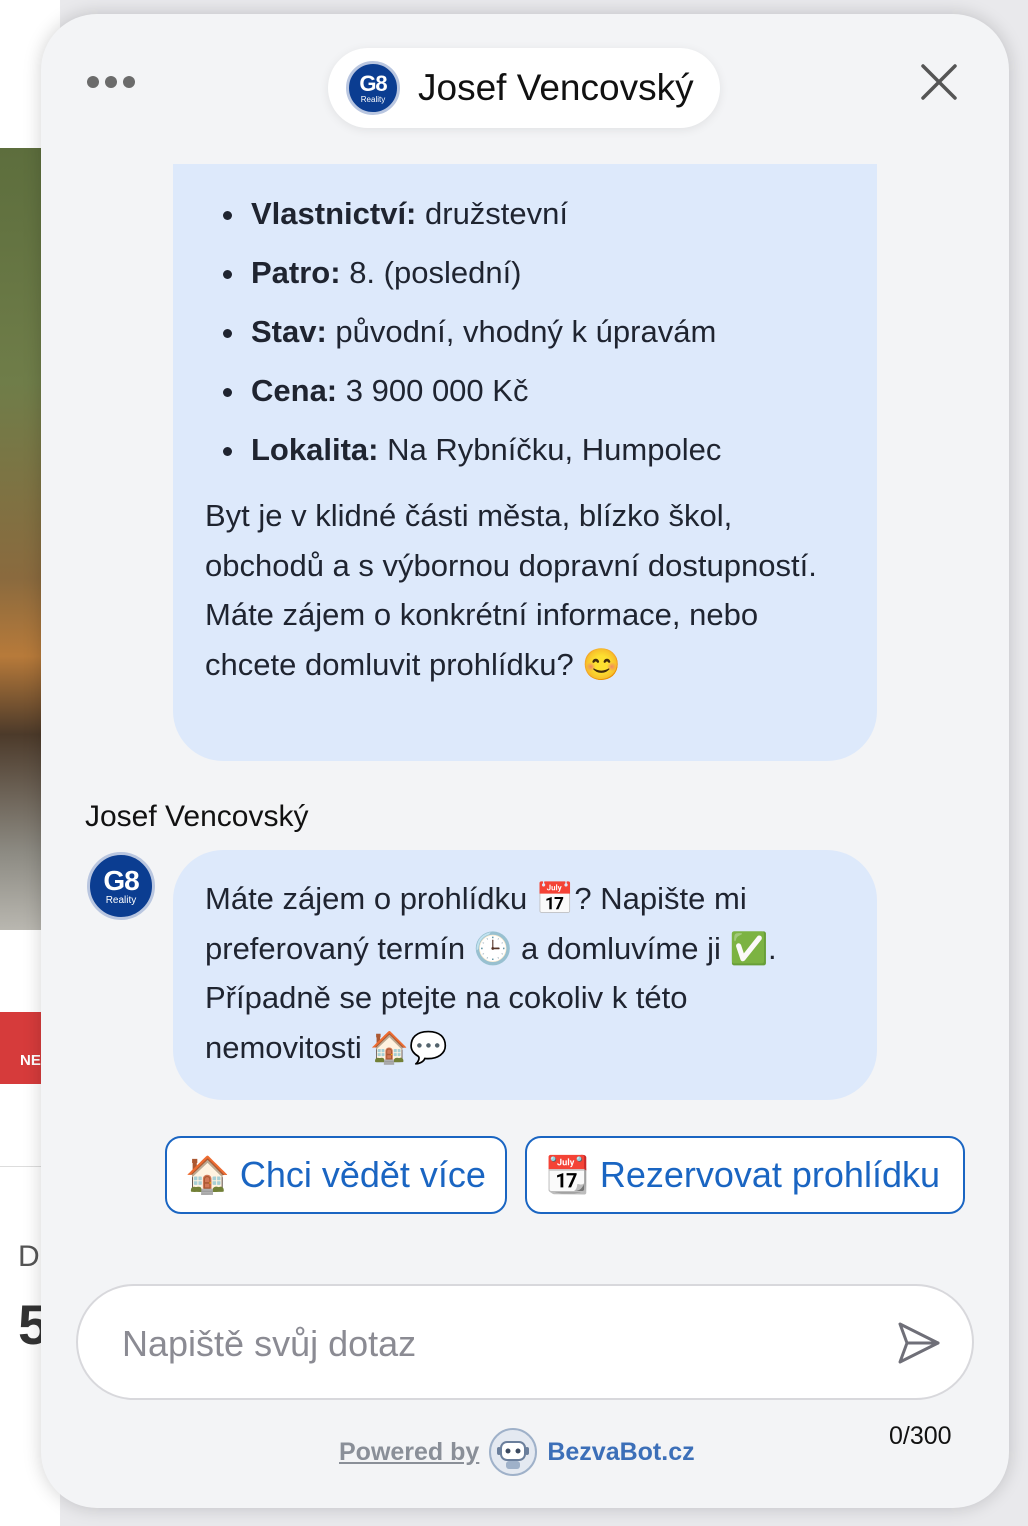 The image size is (1028, 1526). I want to click on quick-reply-book-viewing-button: 📆 Rezervovat prohlídku, so click(745, 1175).